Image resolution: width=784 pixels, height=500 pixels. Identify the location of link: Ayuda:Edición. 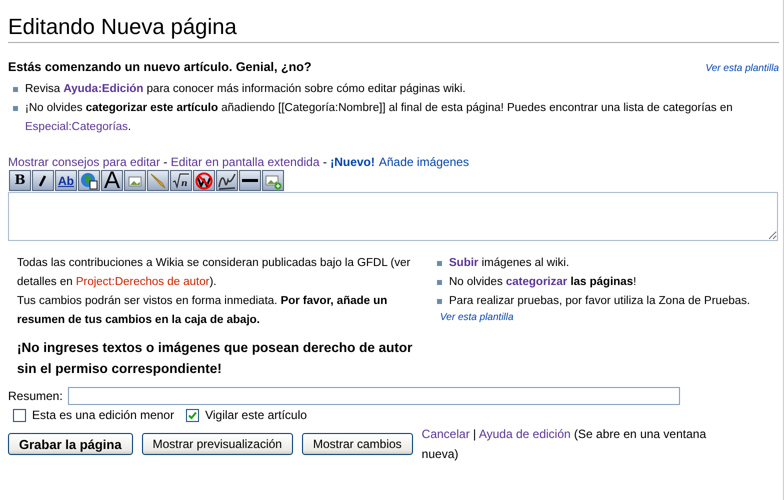
(103, 89).